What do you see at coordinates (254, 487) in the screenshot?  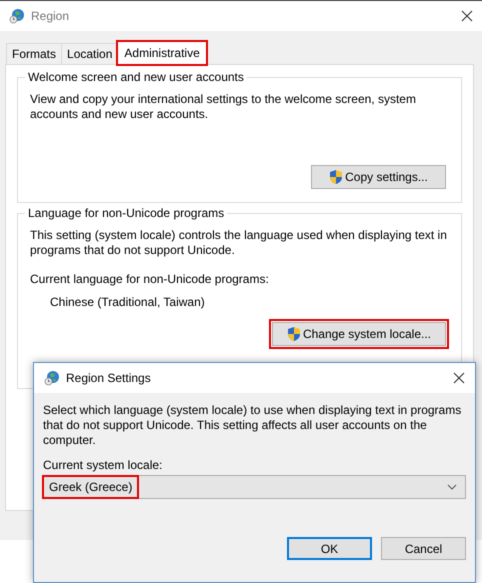 I see `locale-dropdown: Greek (Greece)` at bounding box center [254, 487].